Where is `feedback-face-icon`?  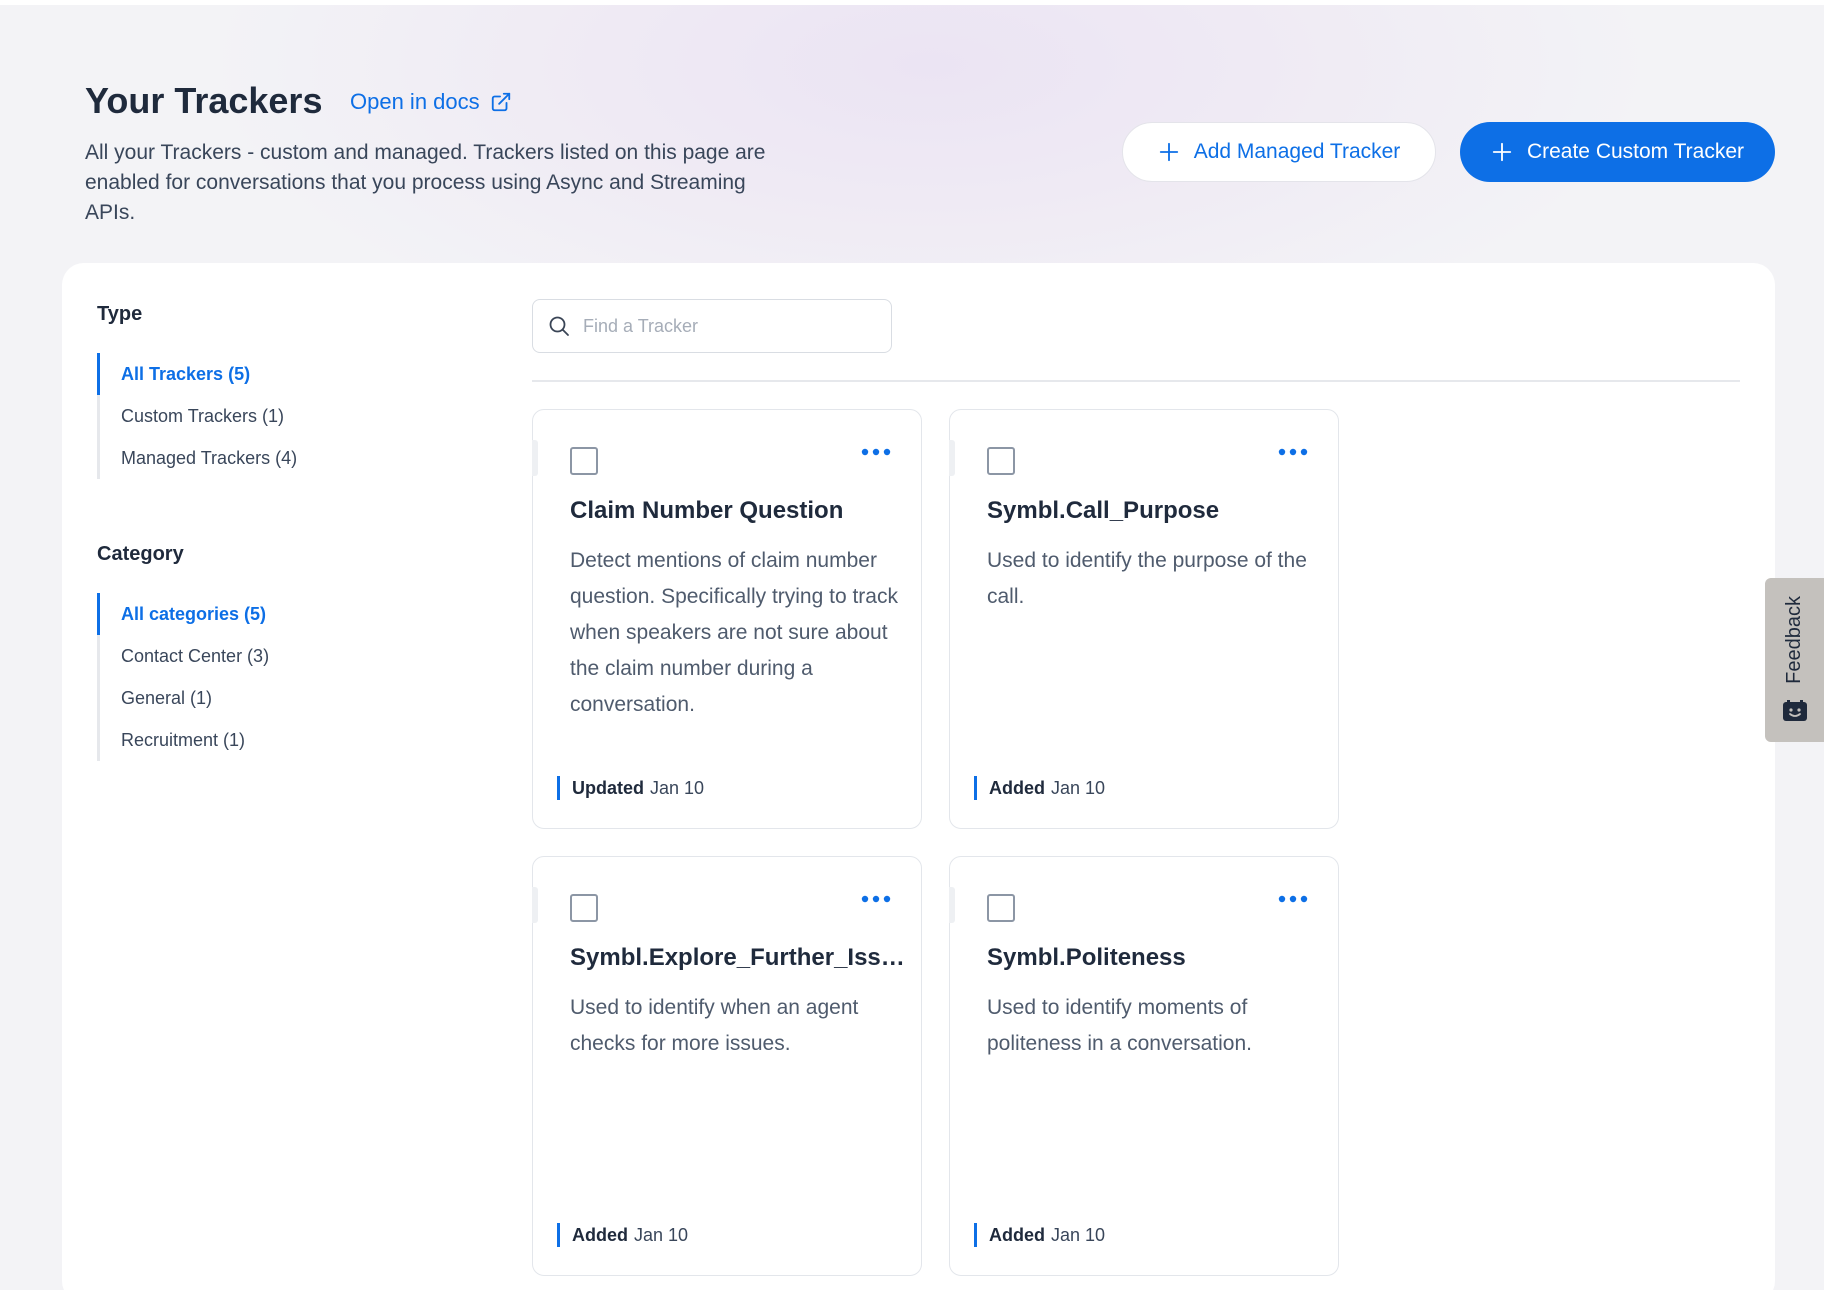 feedback-face-icon is located at coordinates (1794, 710).